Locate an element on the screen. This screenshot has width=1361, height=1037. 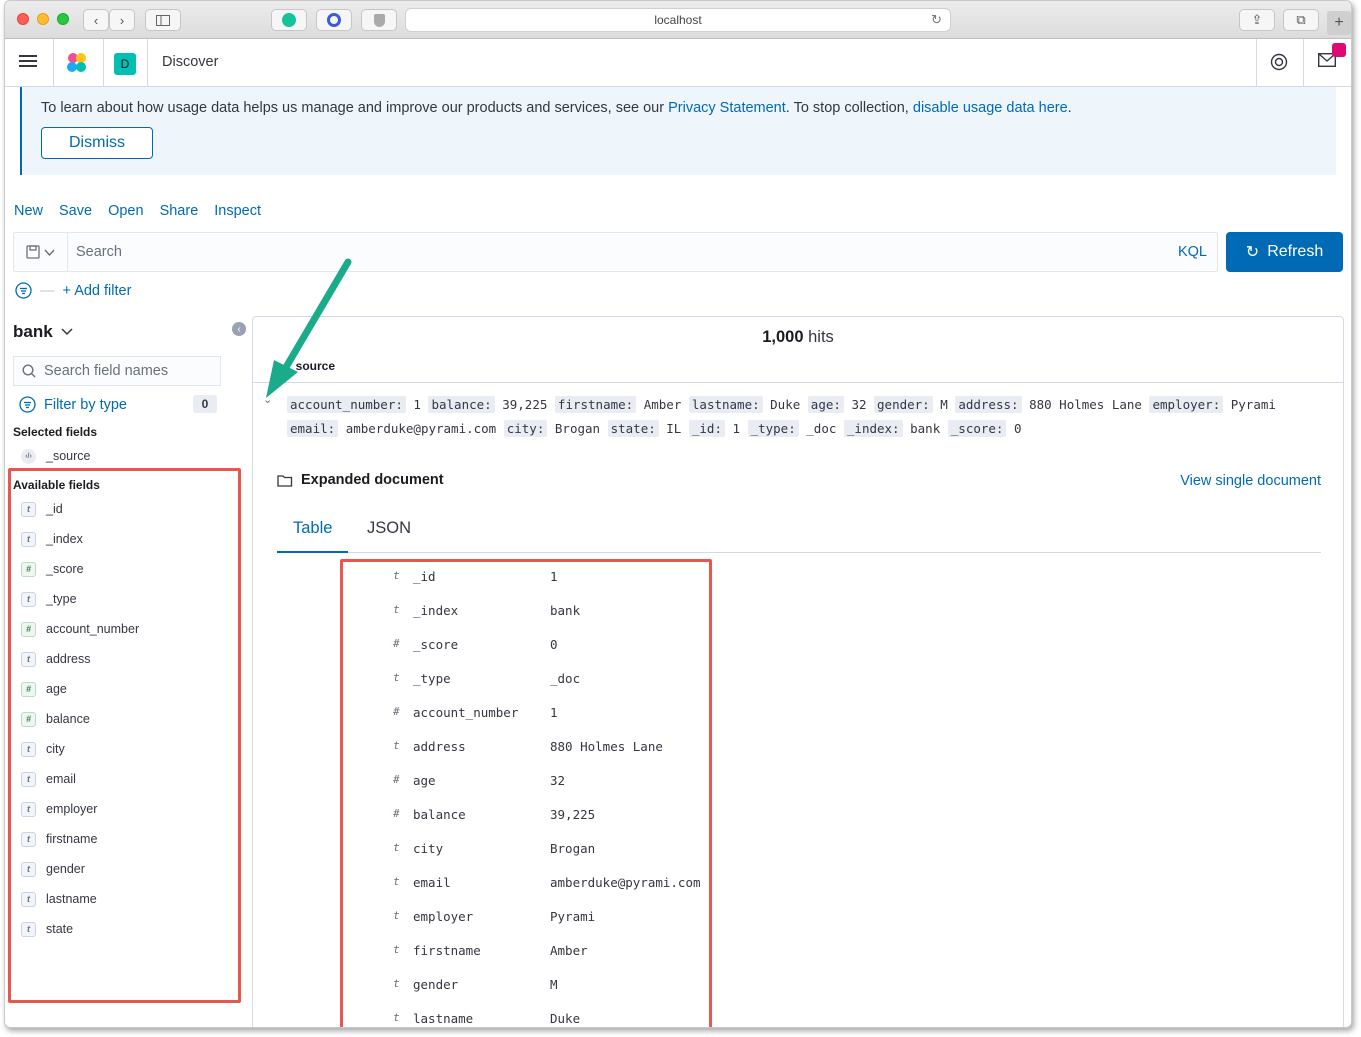
back-button: ‹ is located at coordinates (96, 20).